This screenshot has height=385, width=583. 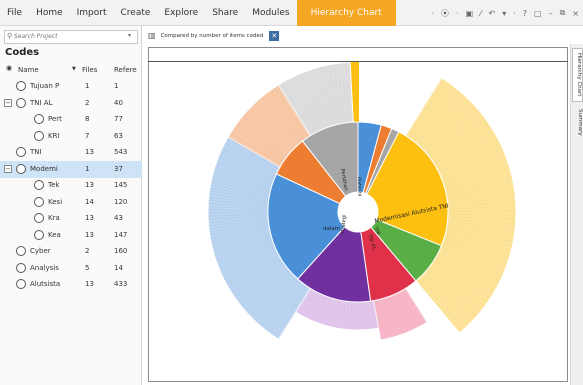 What do you see at coordinates (45, 284) in the screenshot?
I see `code-name: Alutsista` at bounding box center [45, 284].